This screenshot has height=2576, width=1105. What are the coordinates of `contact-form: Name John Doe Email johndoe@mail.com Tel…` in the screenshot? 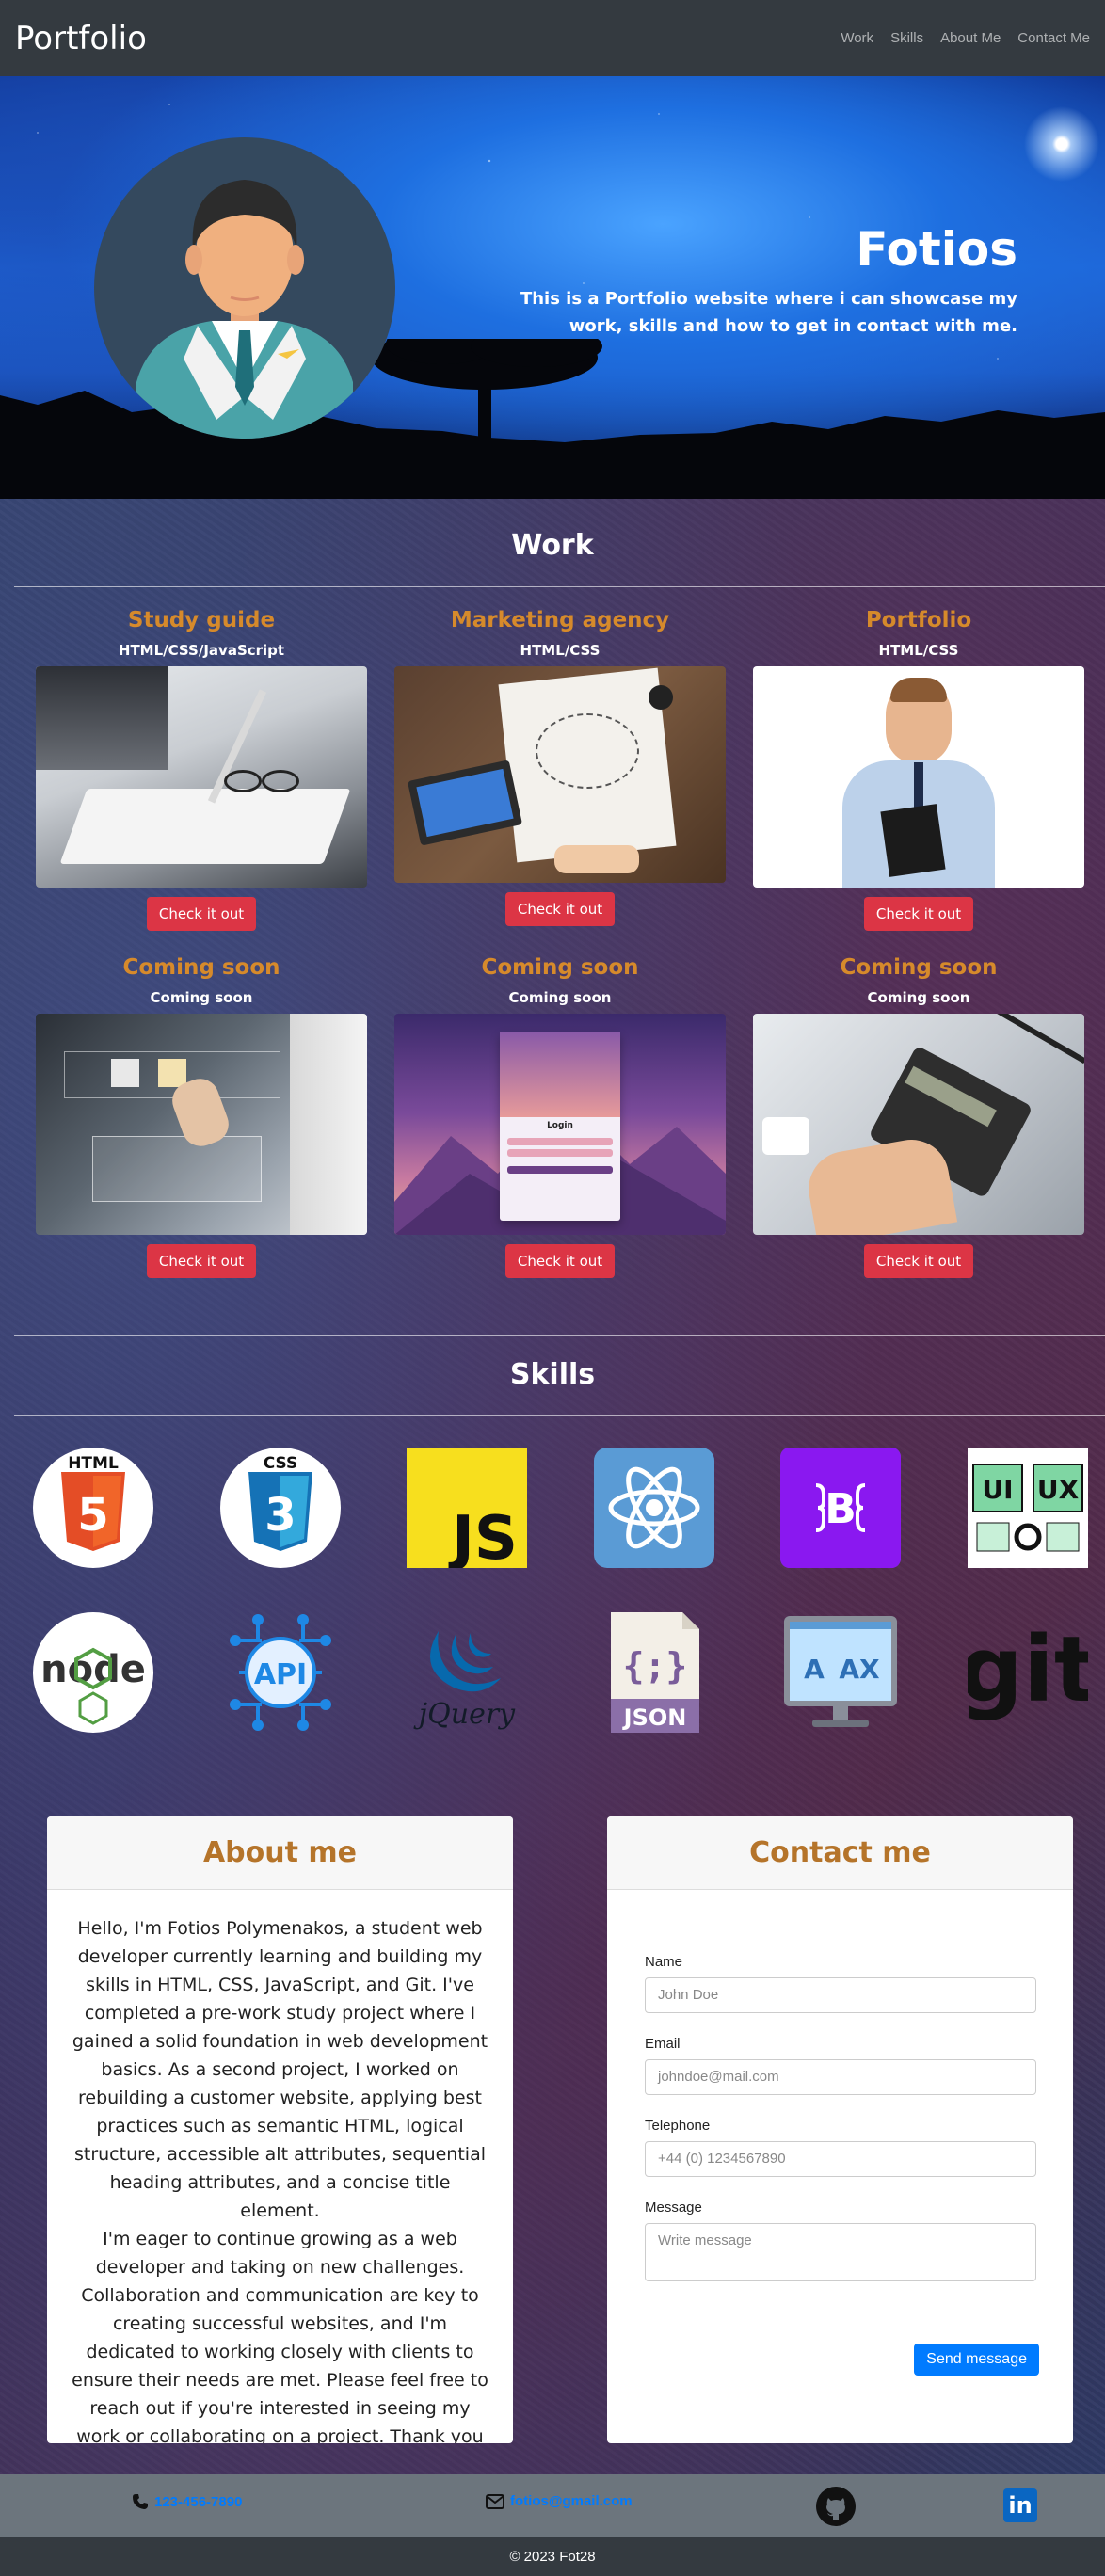 It's located at (840, 2085).